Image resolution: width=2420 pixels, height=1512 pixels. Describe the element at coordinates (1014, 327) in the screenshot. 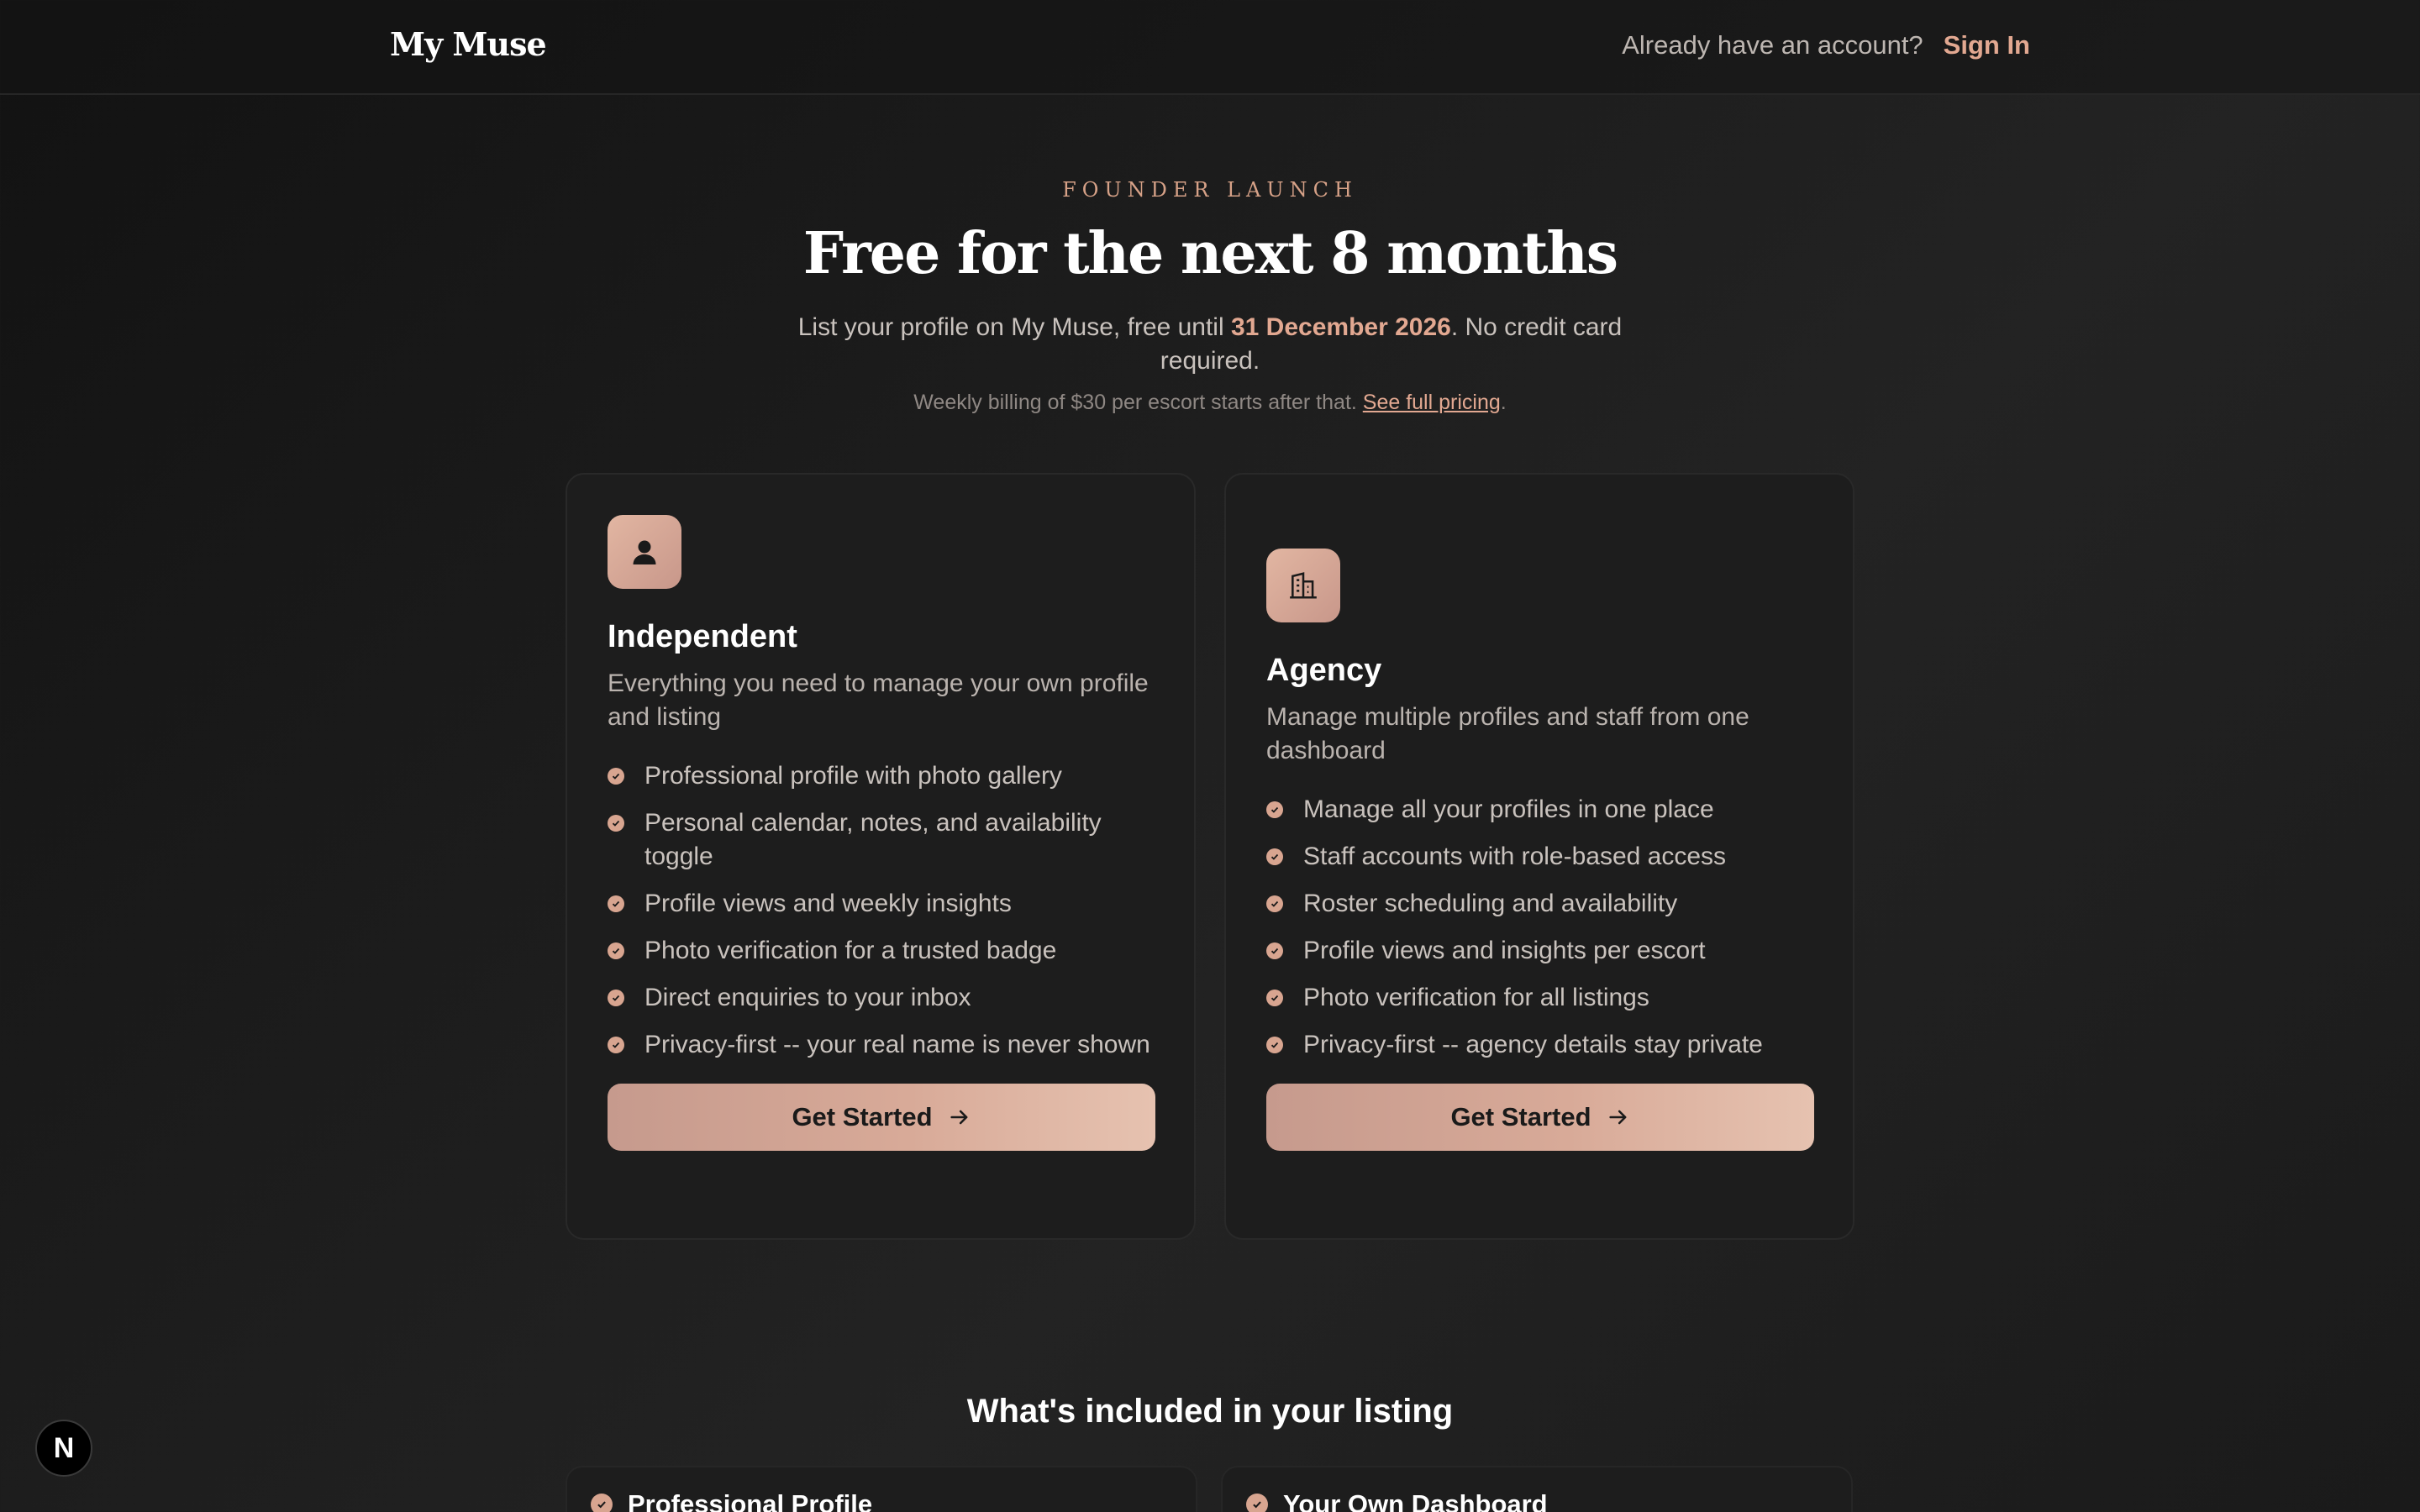

I see `subtitle-pre: List your profile on My Muse, free until` at that location.